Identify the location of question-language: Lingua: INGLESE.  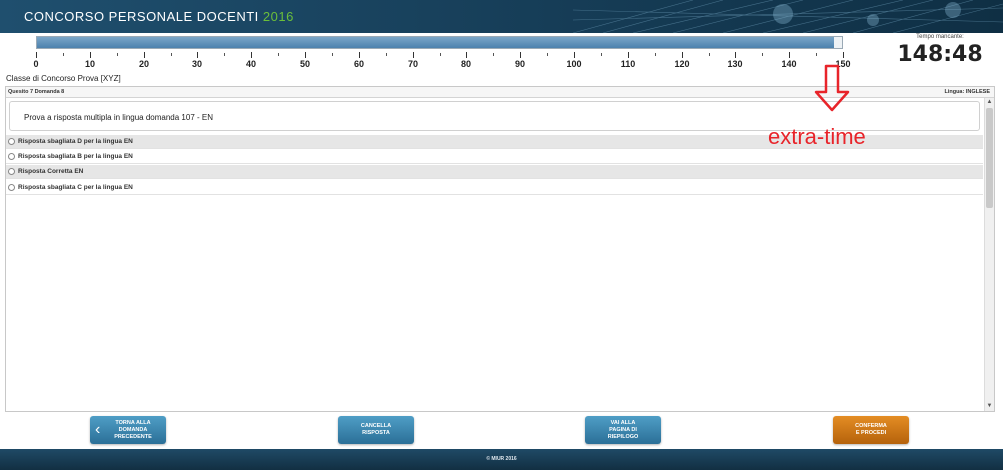
(967, 92).